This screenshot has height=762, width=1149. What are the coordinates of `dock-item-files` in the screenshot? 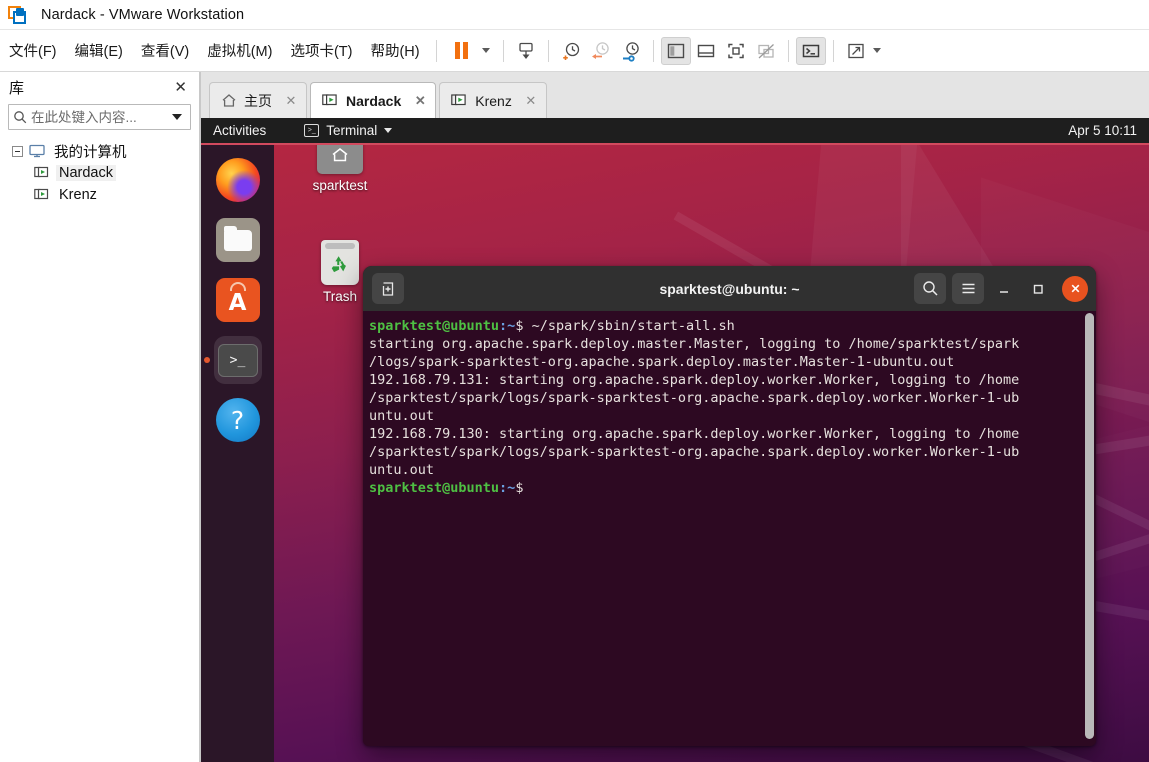 It's located at (238, 240).